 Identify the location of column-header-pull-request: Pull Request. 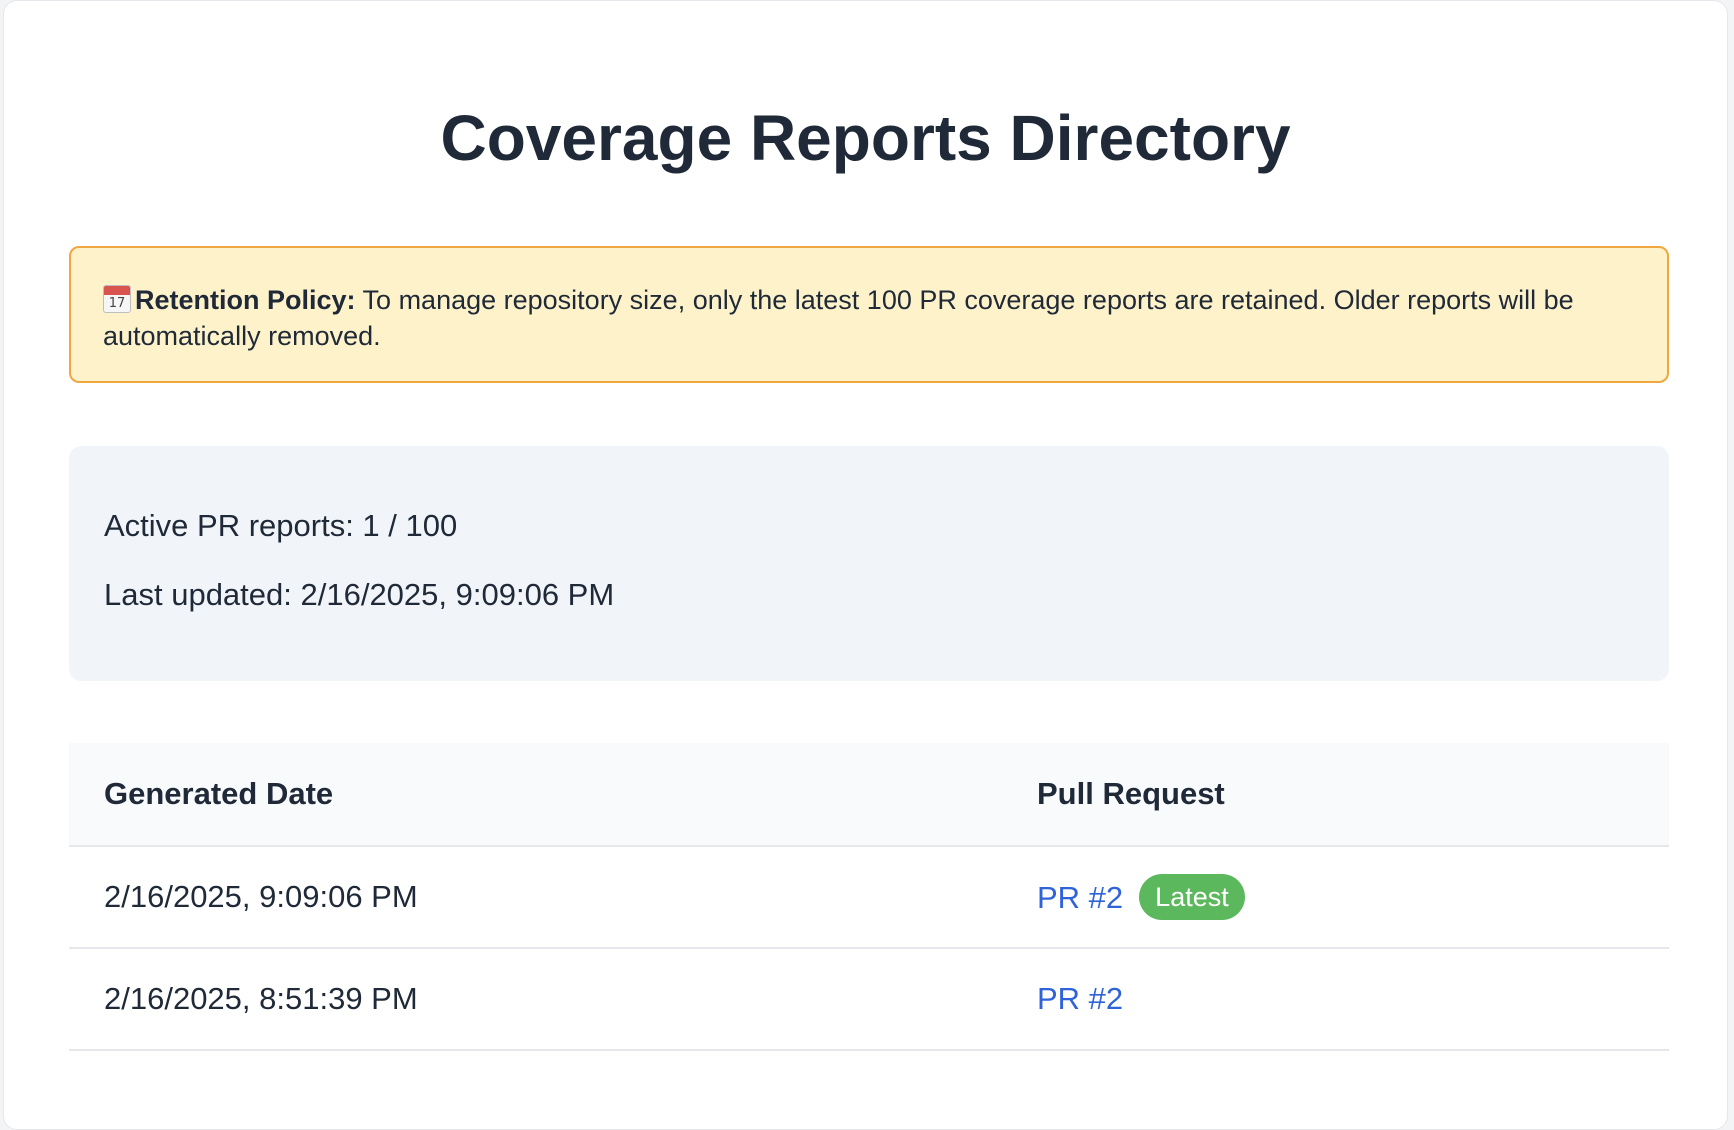
(1335, 795).